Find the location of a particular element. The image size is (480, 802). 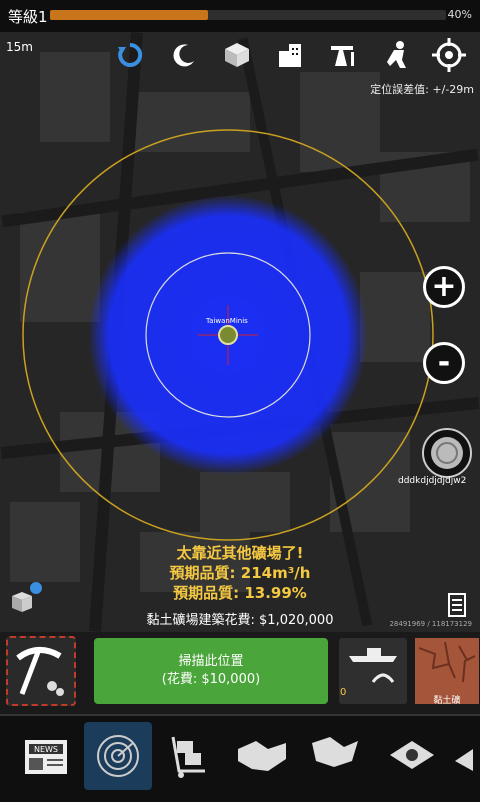

refresh-icon is located at coordinates (130, 55).